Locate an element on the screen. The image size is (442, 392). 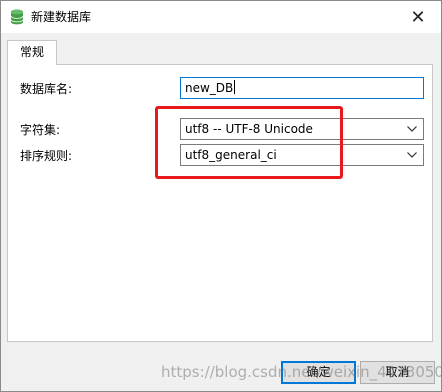
collation-label: 排序规则: is located at coordinates (46, 156).